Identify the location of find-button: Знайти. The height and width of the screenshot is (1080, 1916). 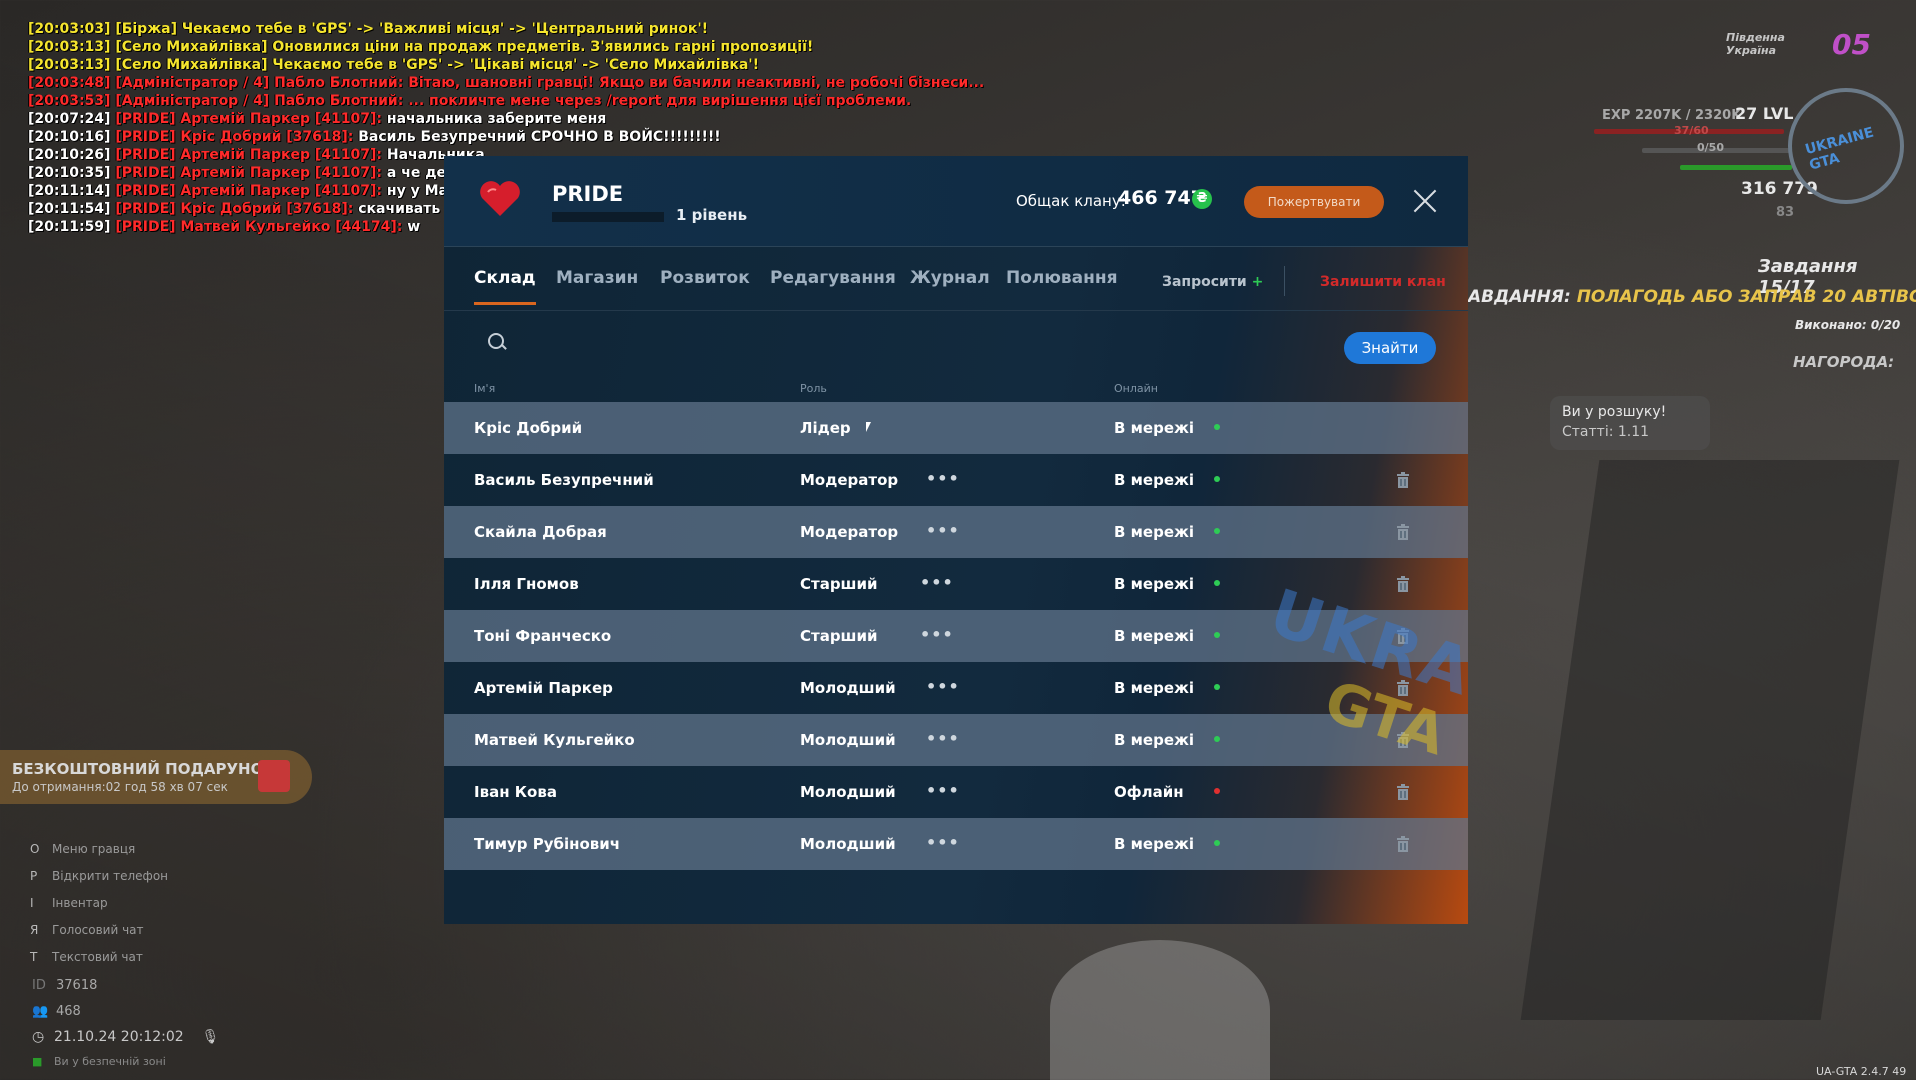
(1390, 348).